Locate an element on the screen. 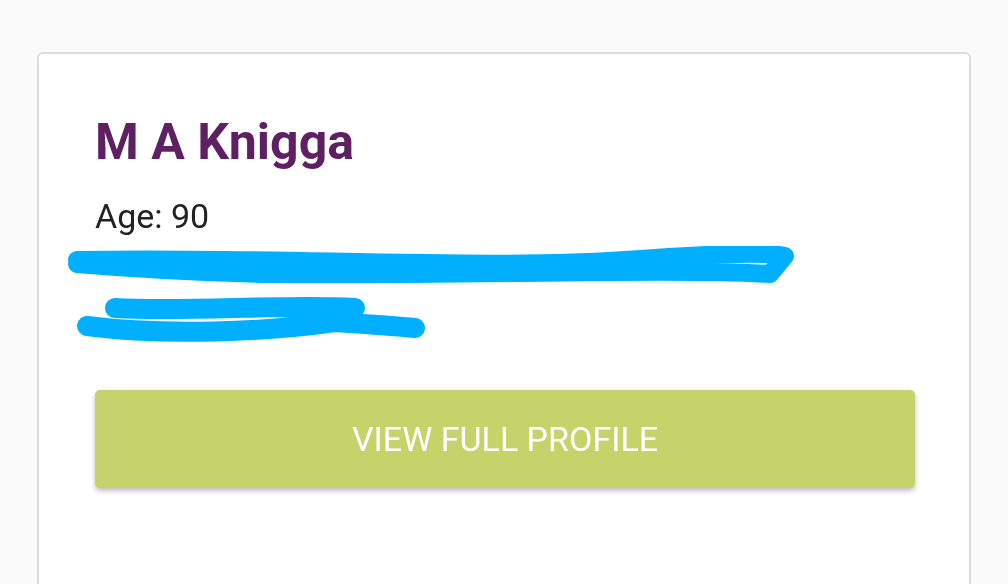 The height and width of the screenshot is (584, 1008). view-profile-button: VIEW FULL PROFILE is located at coordinates (505, 439).